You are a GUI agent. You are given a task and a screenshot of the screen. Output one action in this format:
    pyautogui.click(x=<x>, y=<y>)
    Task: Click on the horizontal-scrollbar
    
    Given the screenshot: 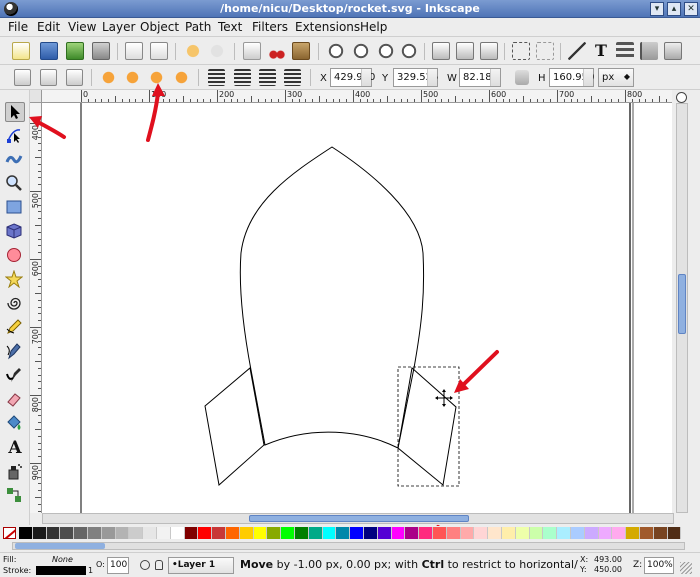 What is the action you would take?
    pyautogui.click(x=358, y=518)
    